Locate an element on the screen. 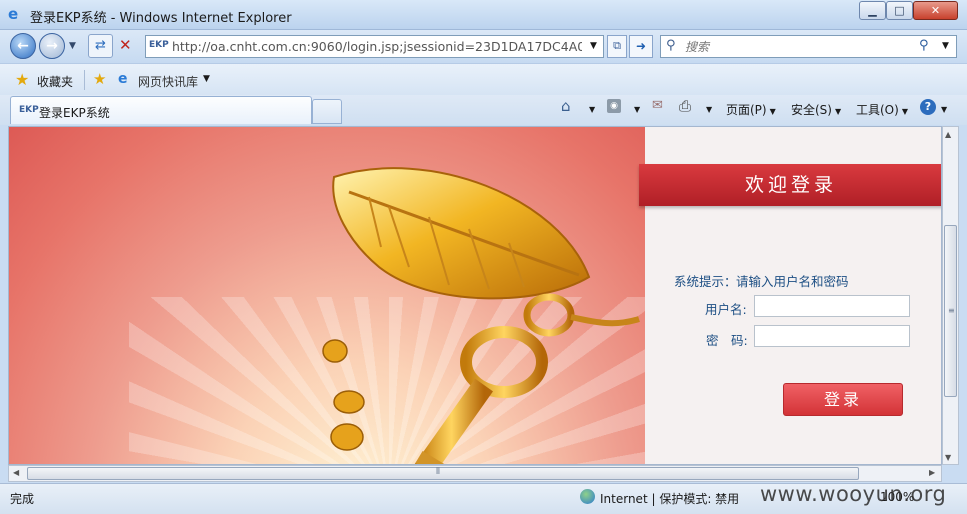 The width and height of the screenshot is (967, 514). username-label: 用户名: is located at coordinates (726, 309).